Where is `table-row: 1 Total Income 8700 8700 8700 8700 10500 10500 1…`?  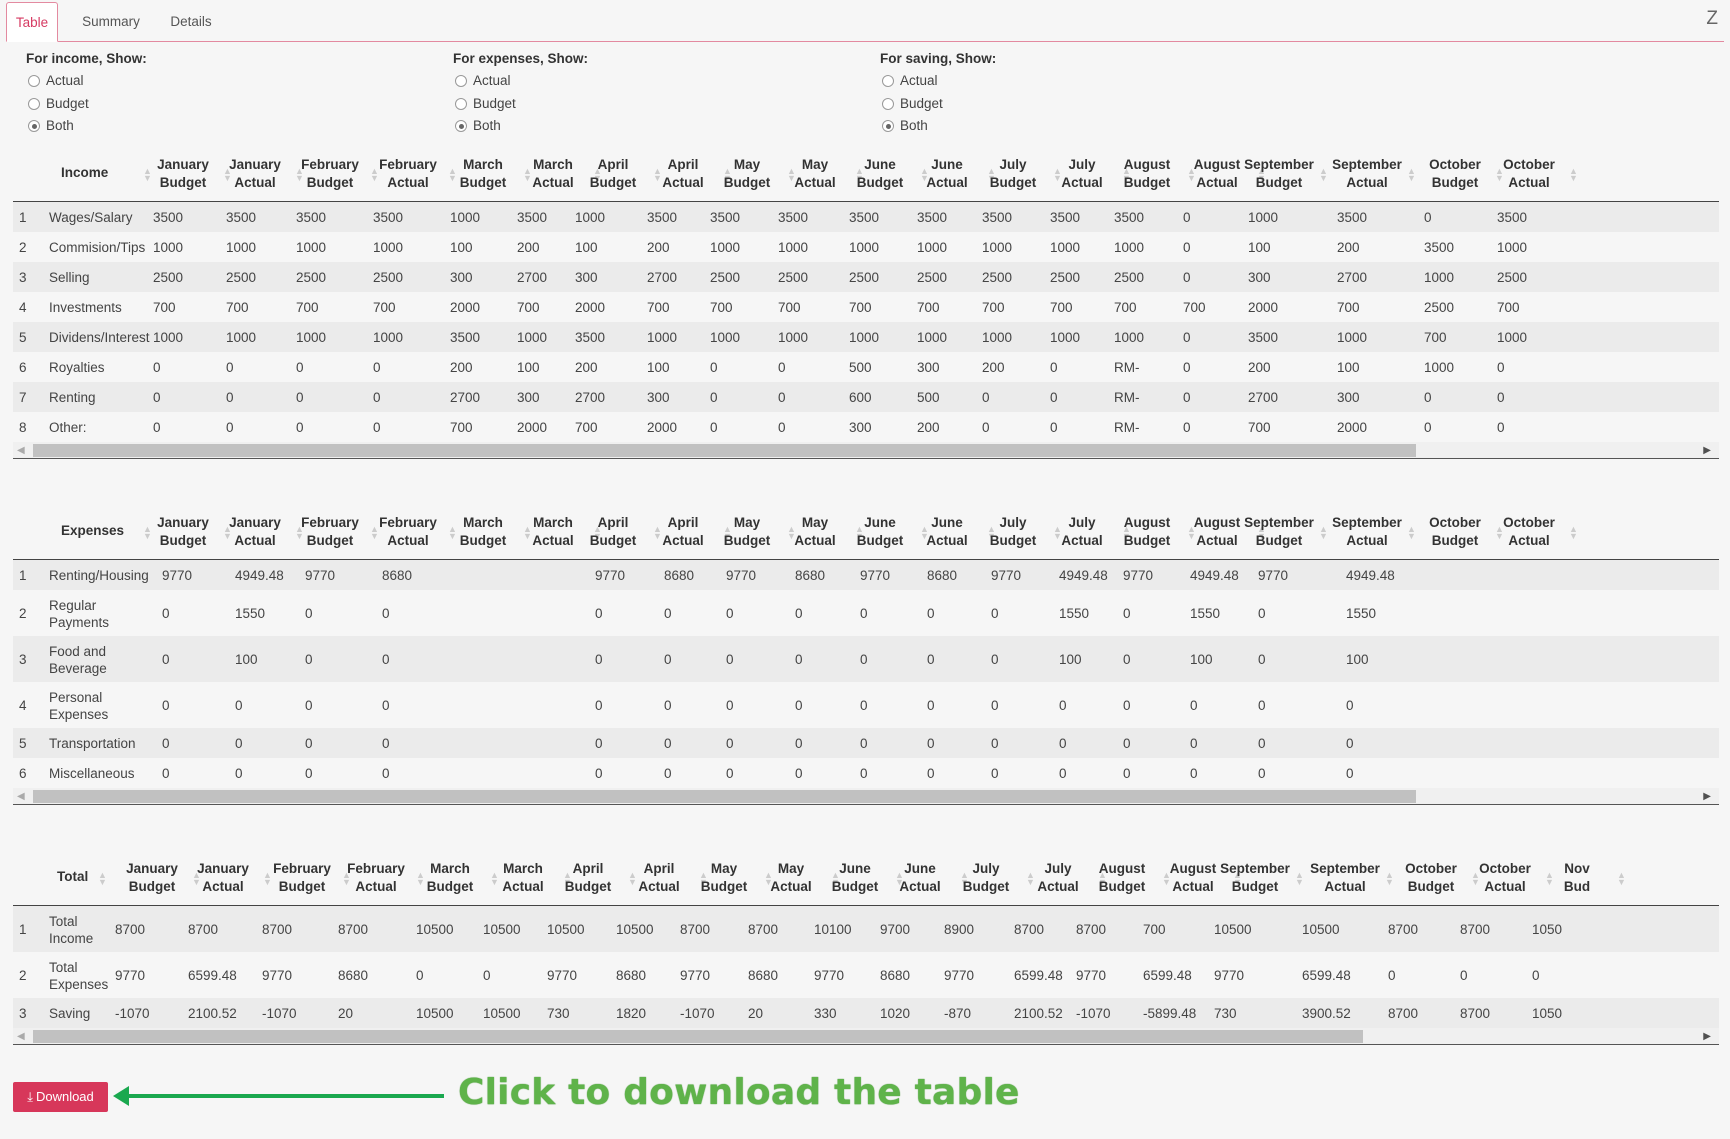 table-row: 1 Total Income 8700 8700 8700 8700 10500 10500 1… is located at coordinates (866, 929).